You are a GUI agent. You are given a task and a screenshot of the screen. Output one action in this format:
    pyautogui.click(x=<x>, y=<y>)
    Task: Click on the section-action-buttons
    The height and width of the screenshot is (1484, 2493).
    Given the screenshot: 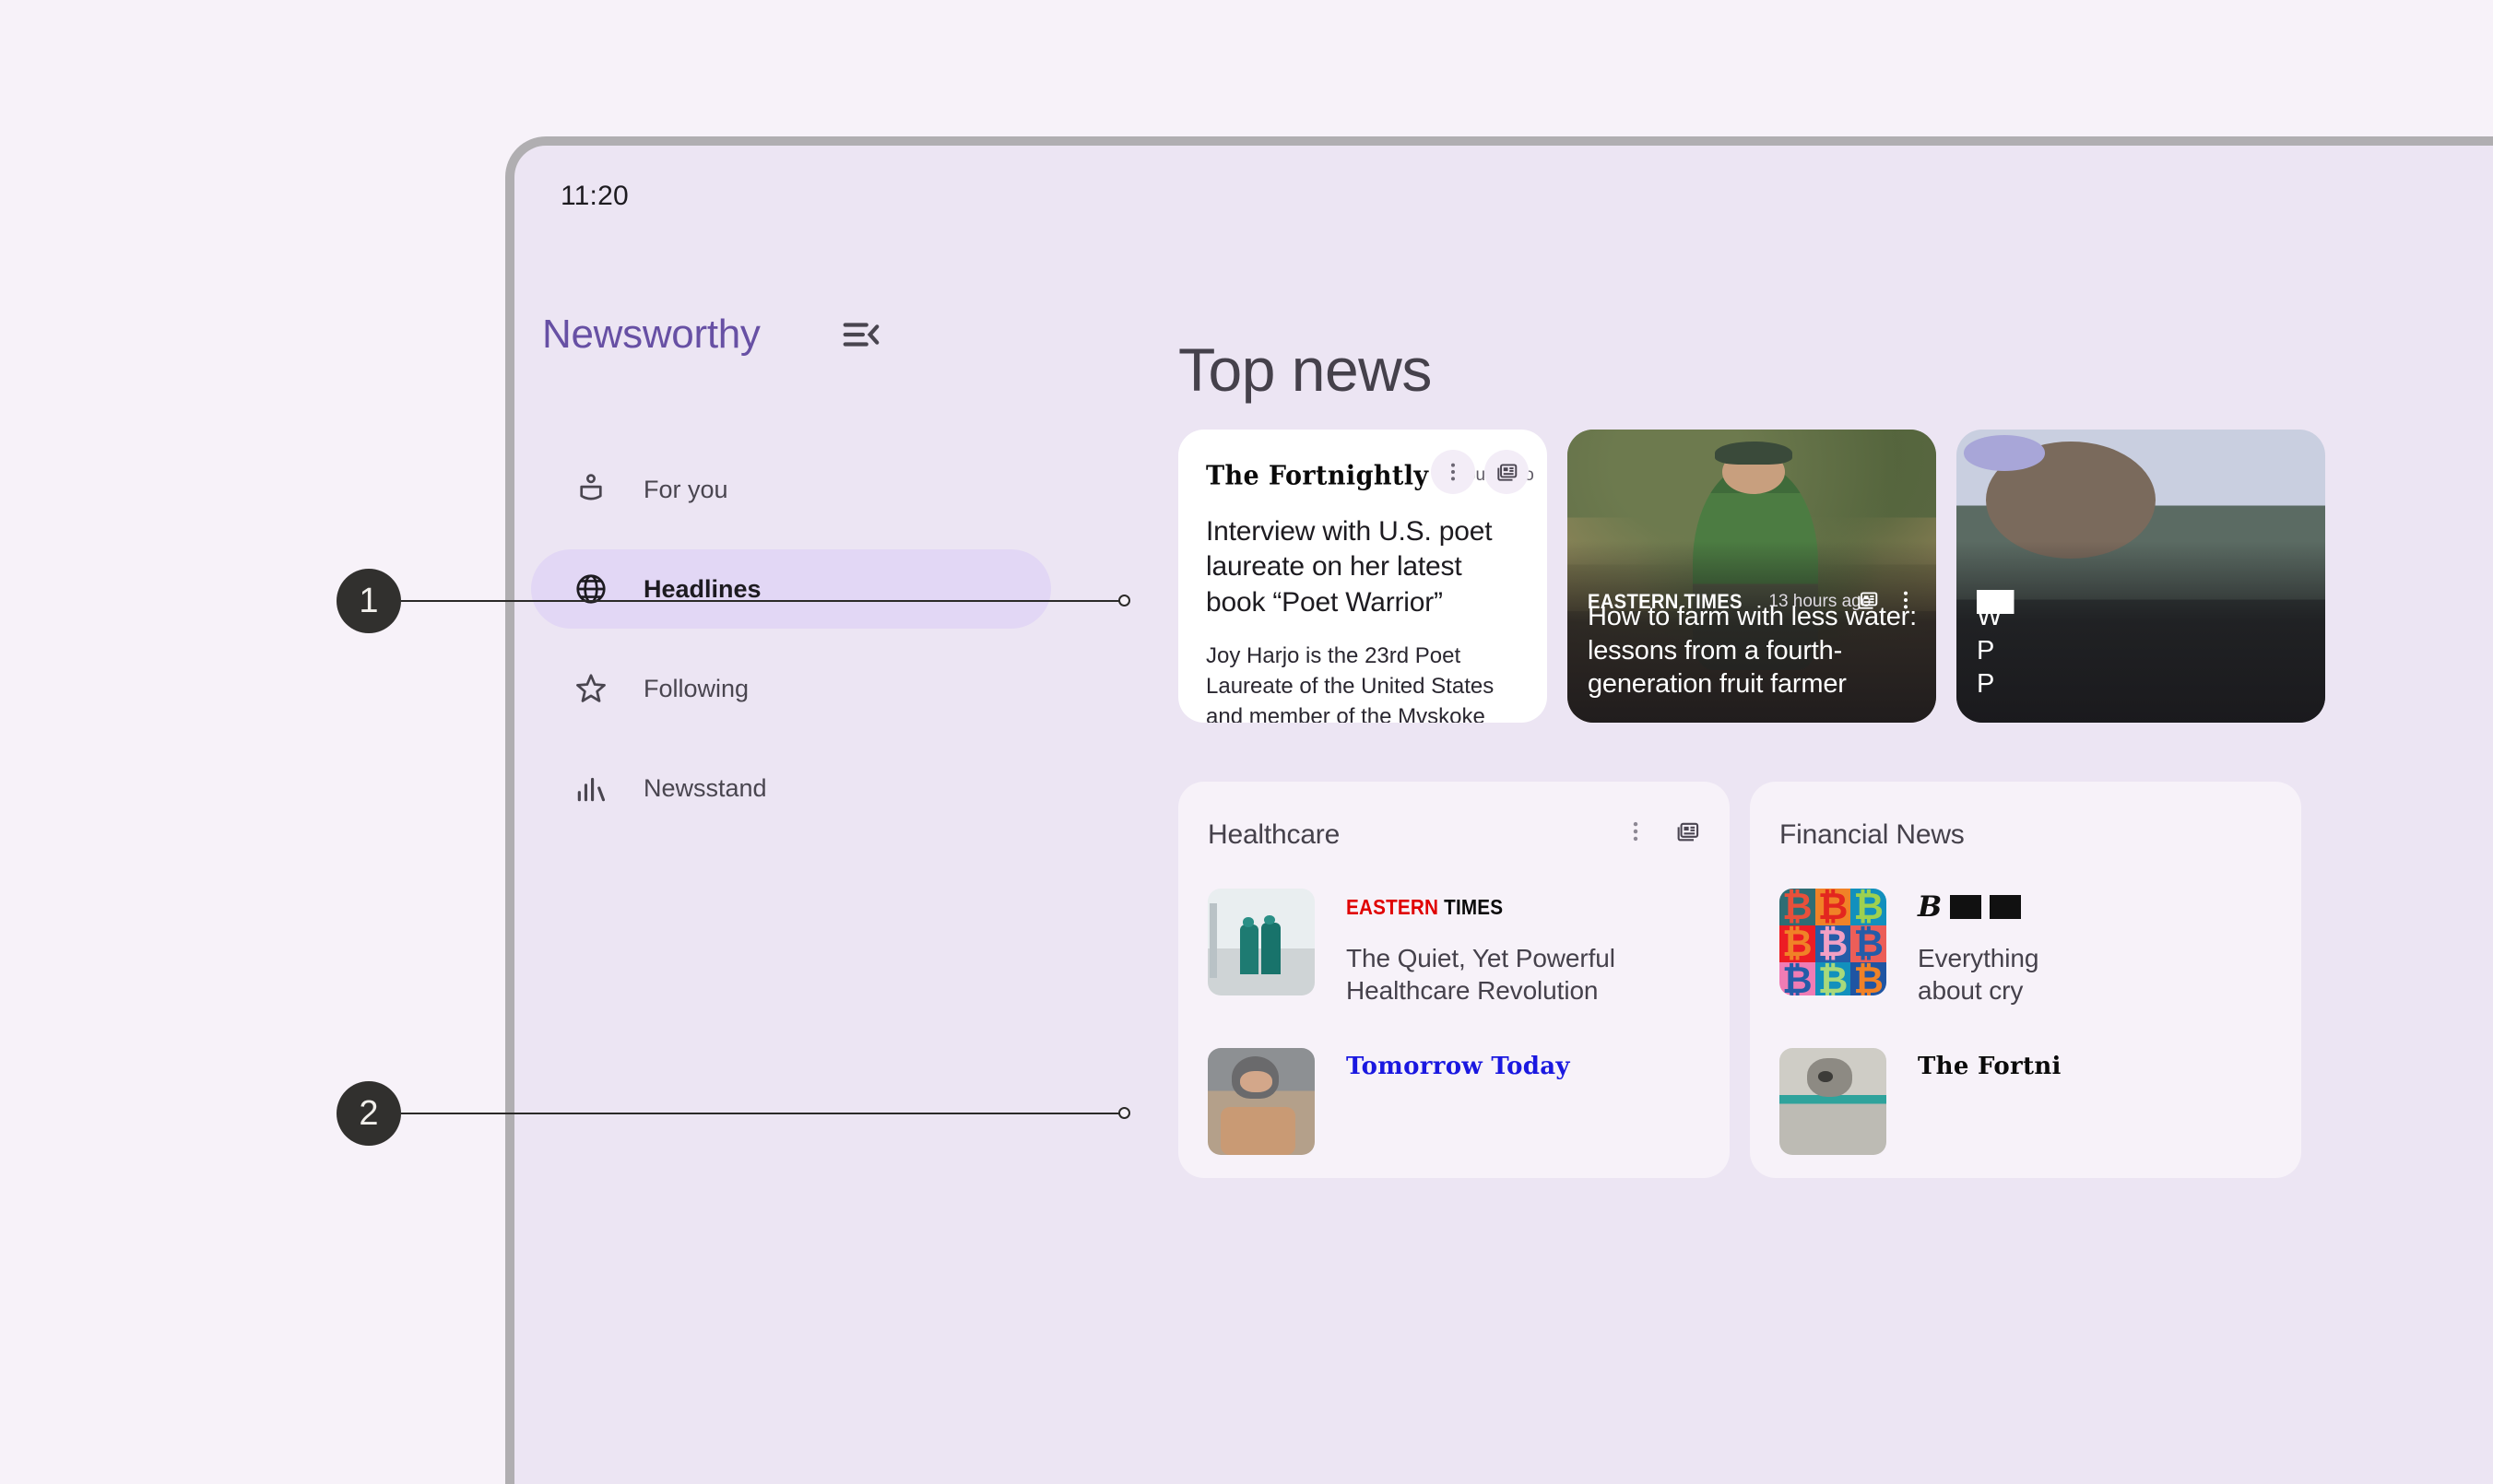 What is the action you would take?
    pyautogui.click(x=1661, y=832)
    